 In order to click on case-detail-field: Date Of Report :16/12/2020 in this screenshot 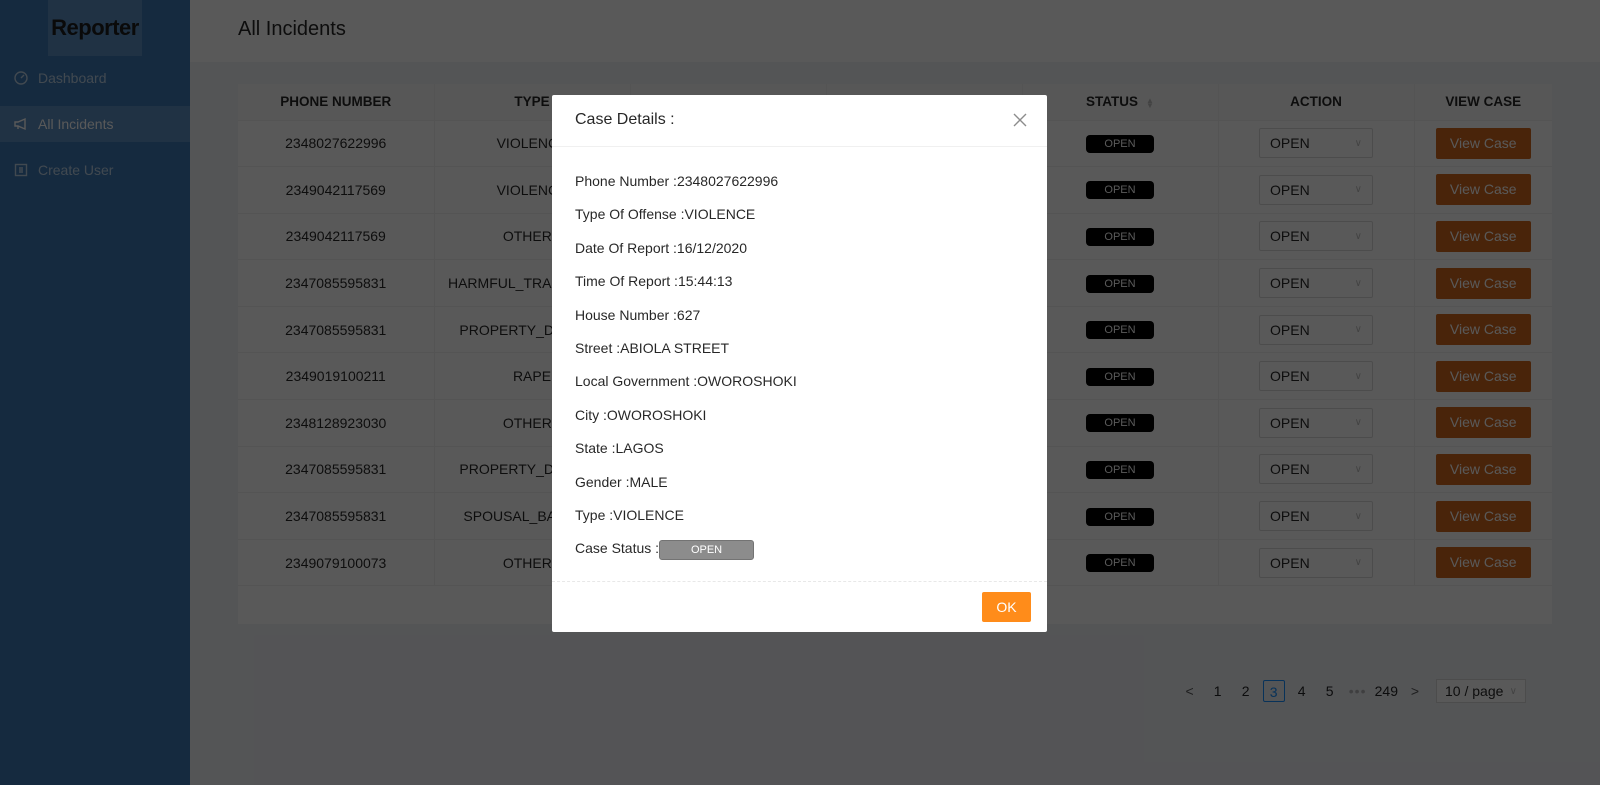, I will do `click(661, 247)`.